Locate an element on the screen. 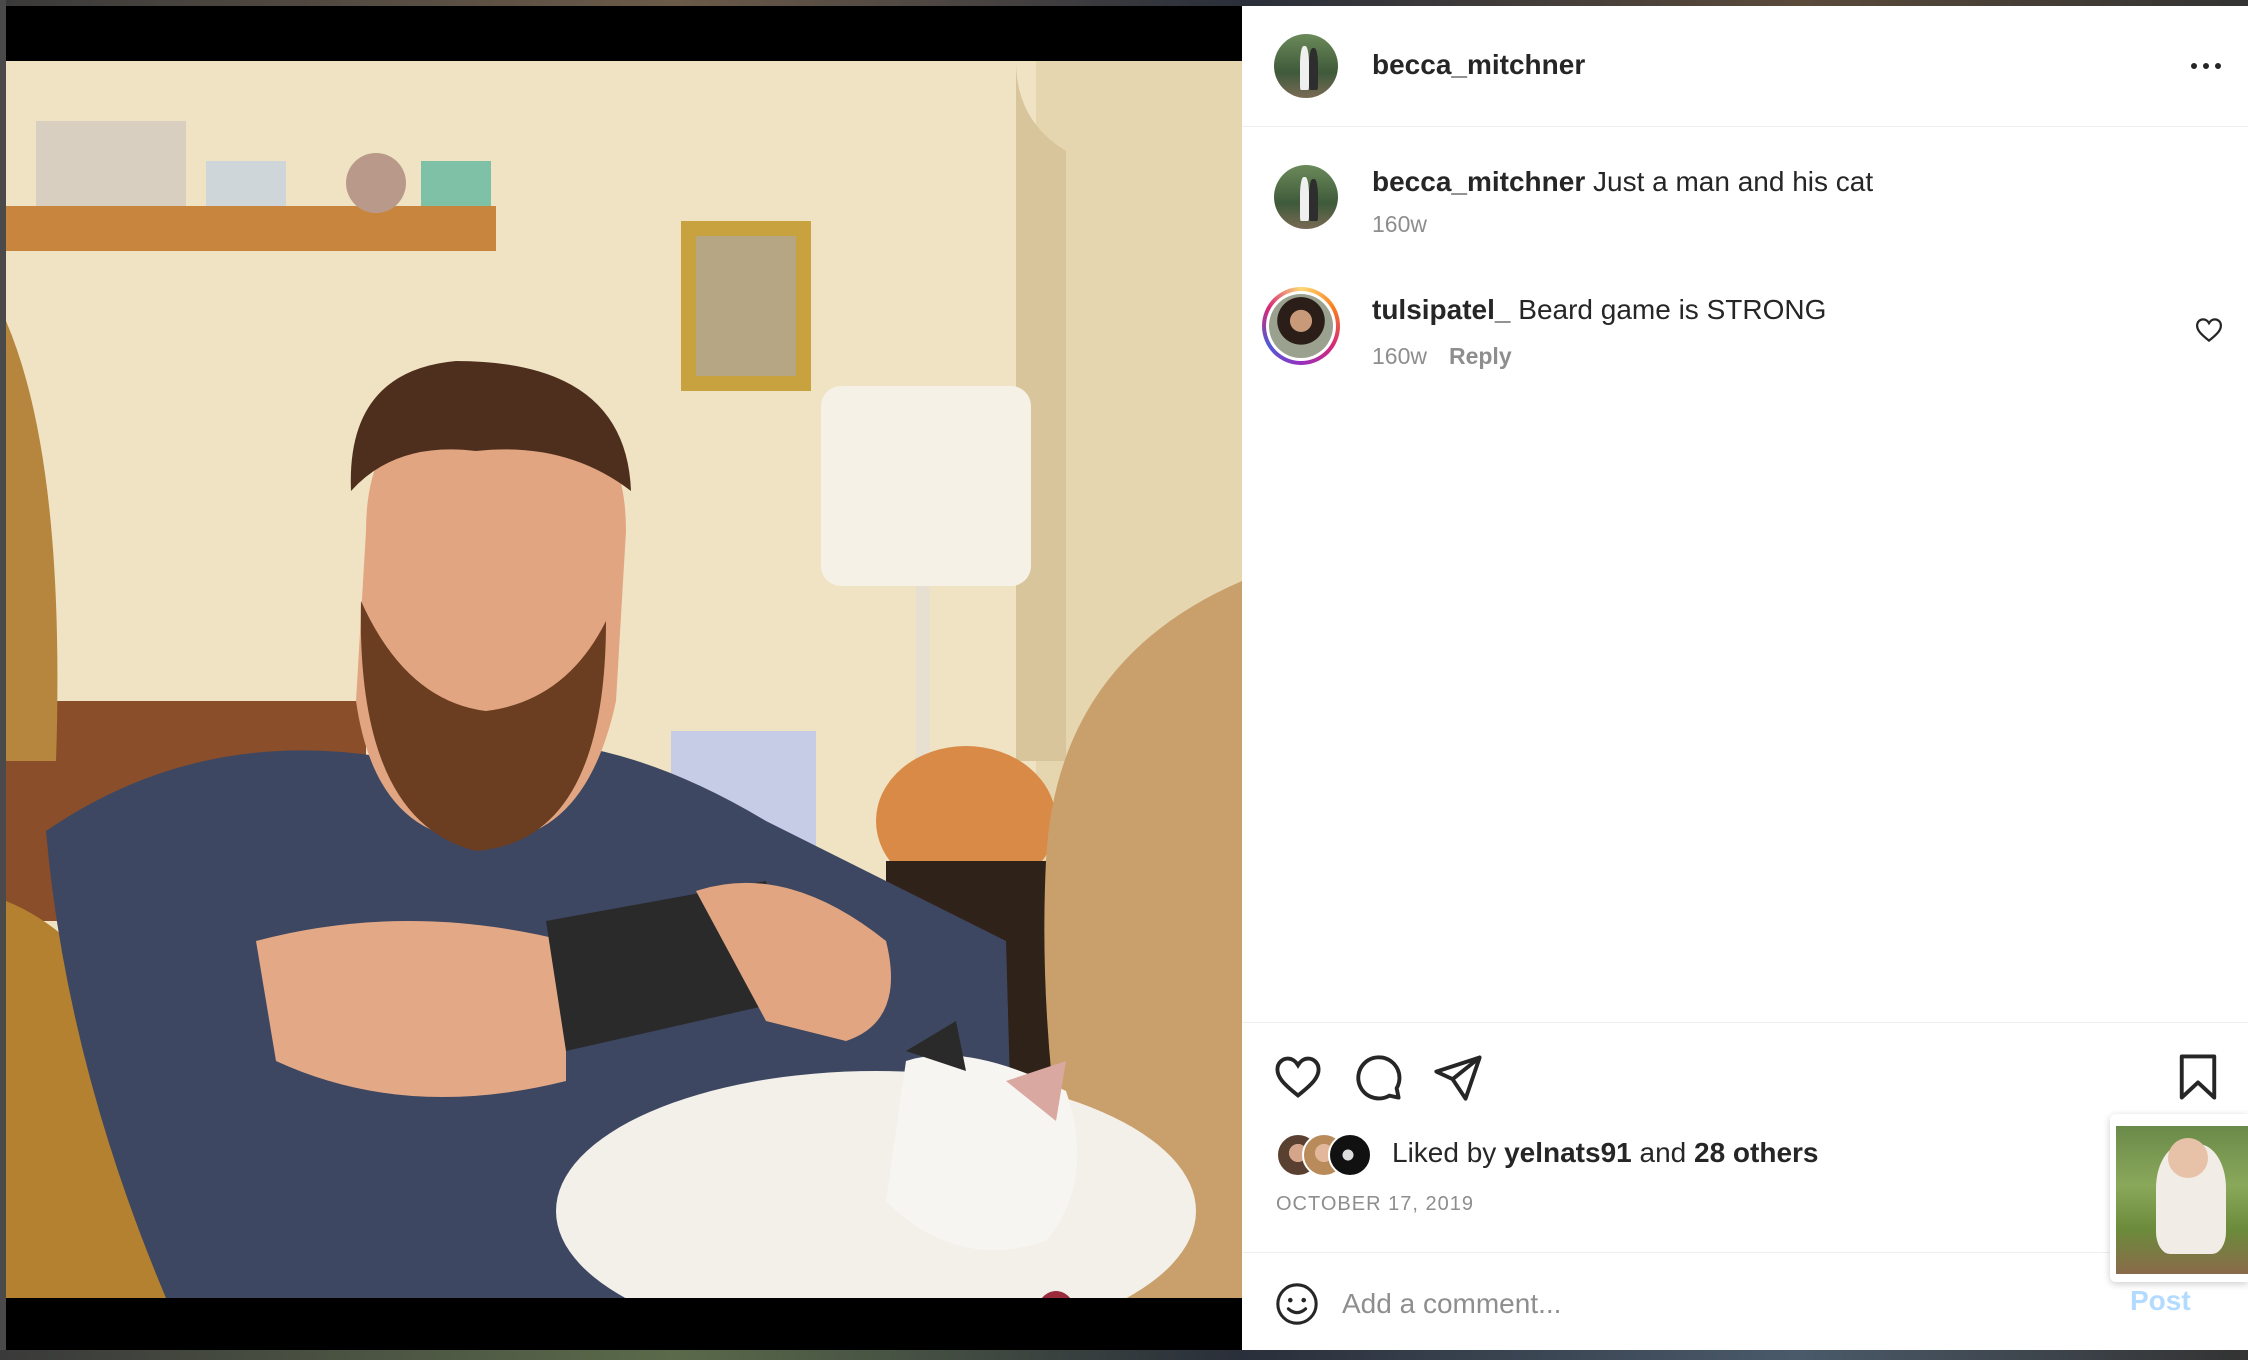  emoji-button is located at coordinates (1297, 1304).